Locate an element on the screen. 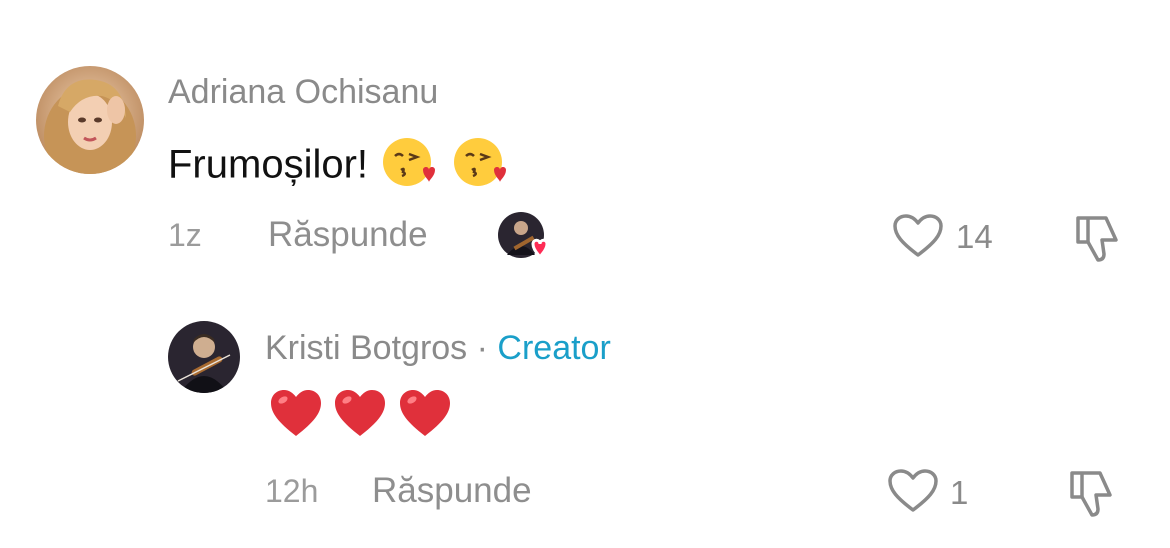 This screenshot has height=548, width=1170. comment-author: Adriana Ochisanu is located at coordinates (303, 92).